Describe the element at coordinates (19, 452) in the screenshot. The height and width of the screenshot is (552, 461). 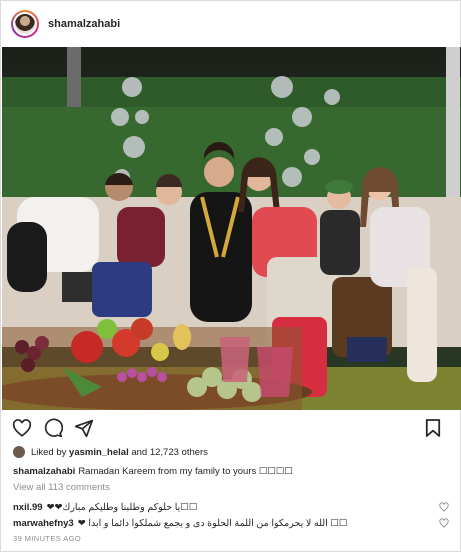
I see `liker-avatar` at that location.